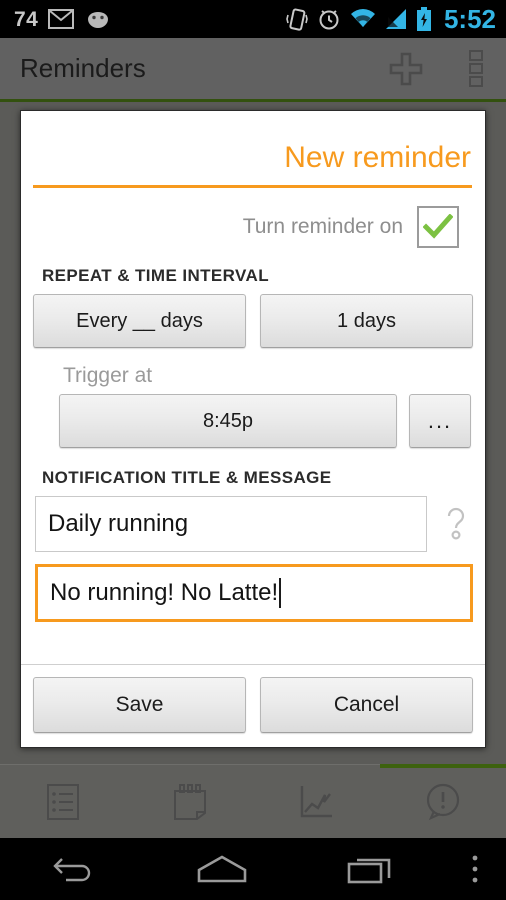 This screenshot has width=506, height=900. What do you see at coordinates (164, 592) in the screenshot?
I see `notification-message-text: No running! No Latte!` at bounding box center [164, 592].